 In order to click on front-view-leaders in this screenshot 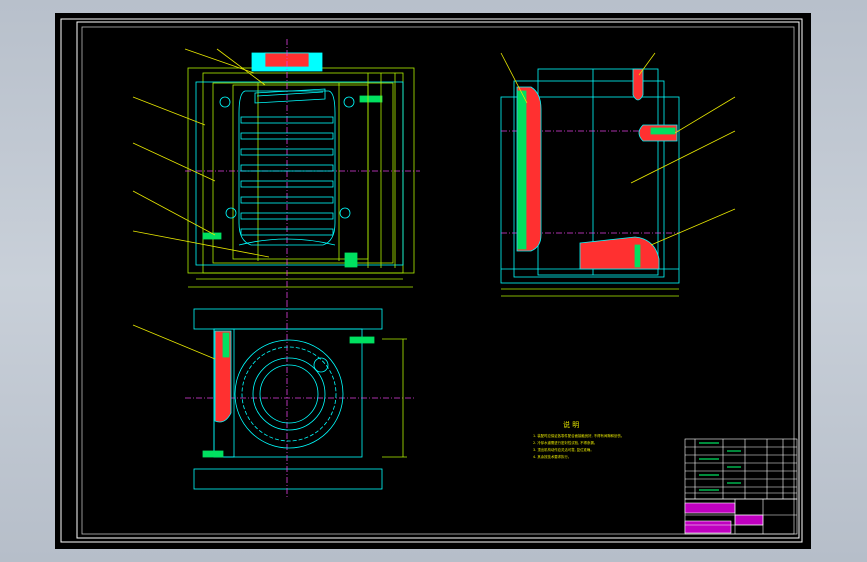, I will do `click(201, 153)`.